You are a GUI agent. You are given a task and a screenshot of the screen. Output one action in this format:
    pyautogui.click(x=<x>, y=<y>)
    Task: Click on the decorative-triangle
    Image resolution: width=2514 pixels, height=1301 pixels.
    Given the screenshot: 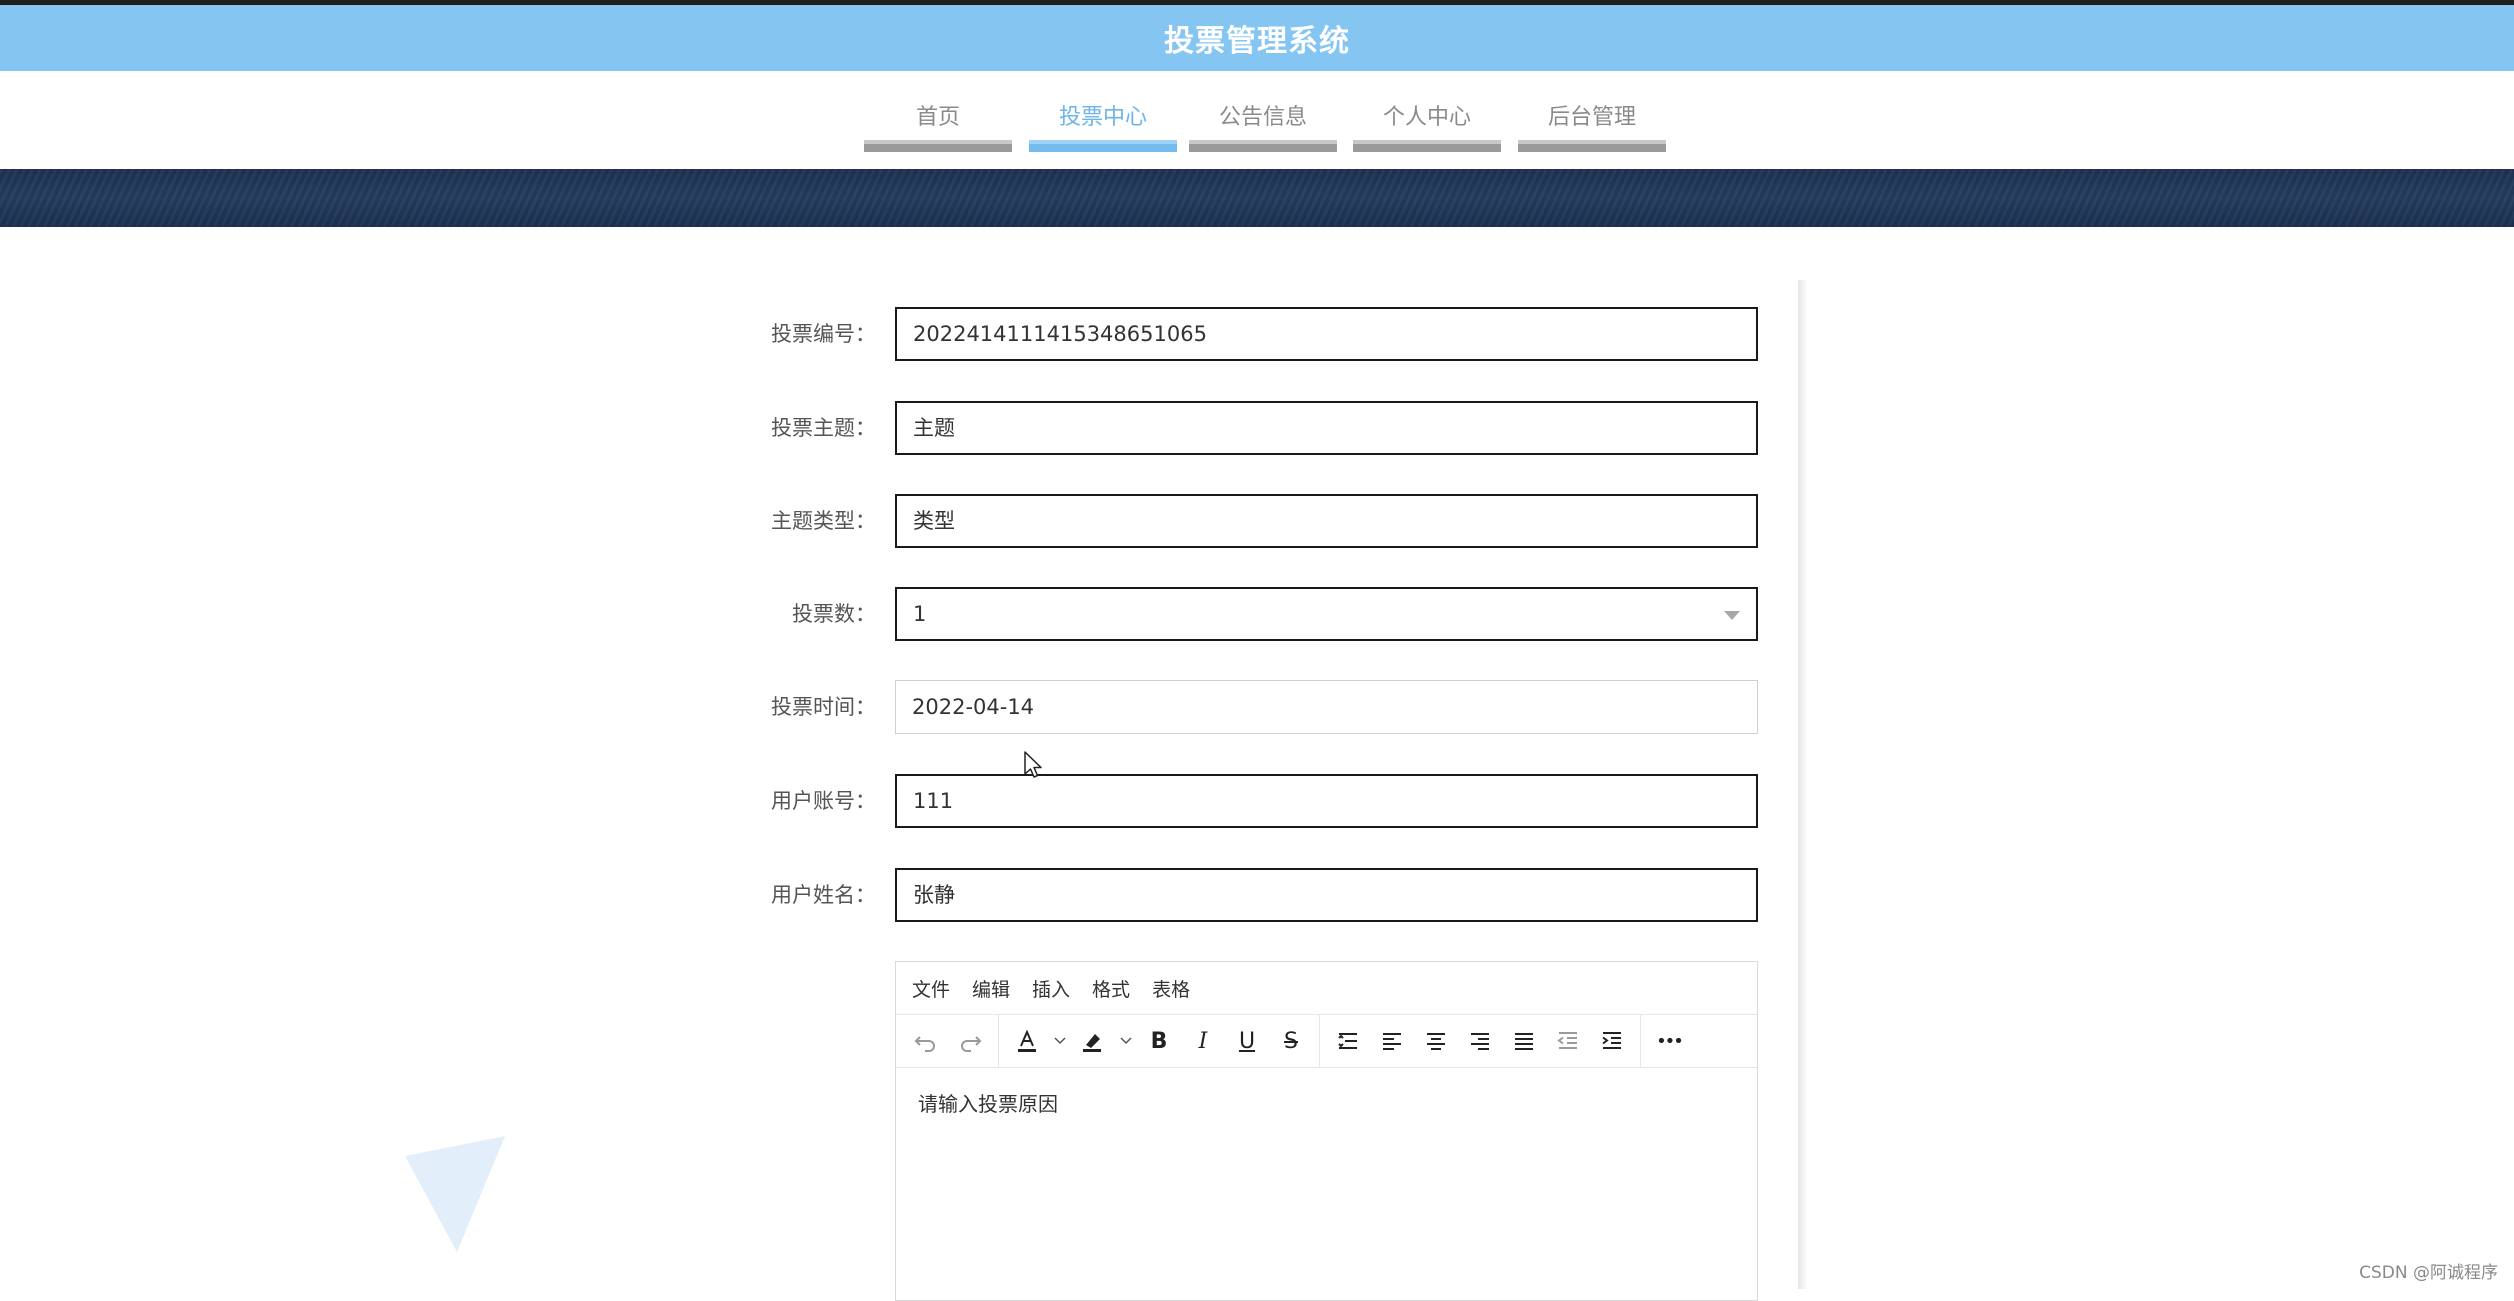 What is the action you would take?
    pyautogui.click(x=455, y=1194)
    